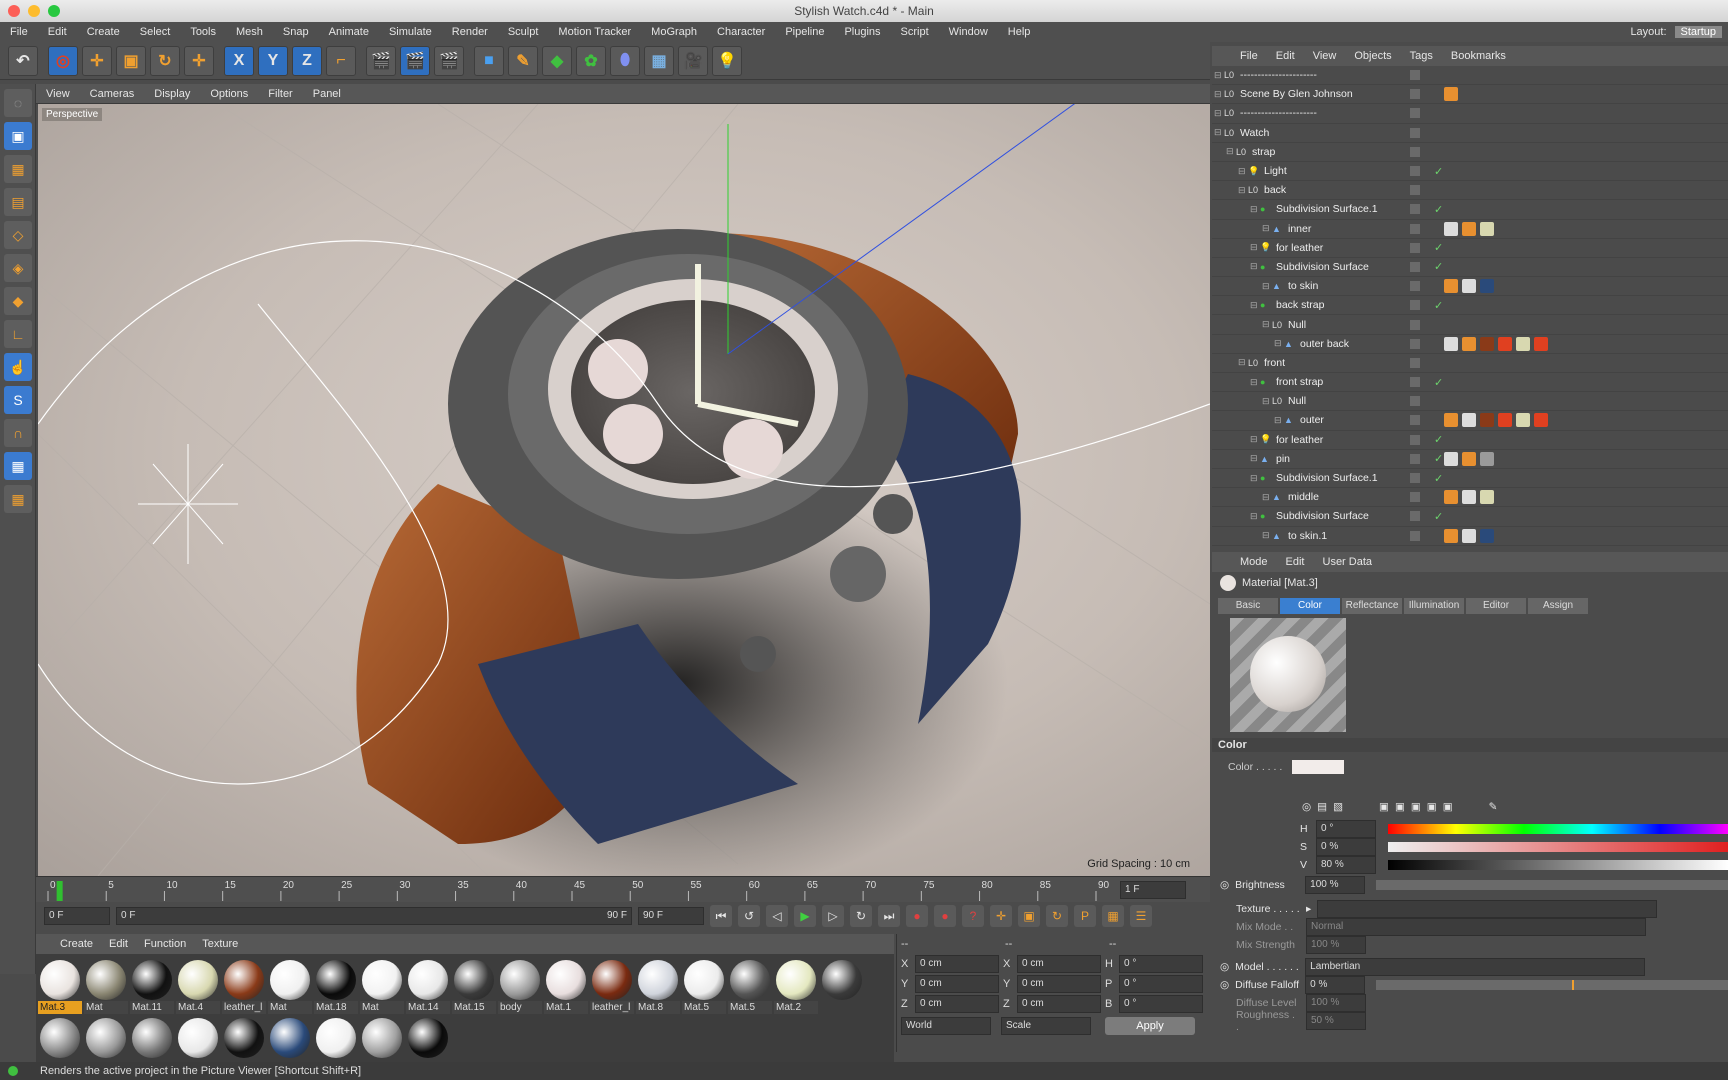 Image resolution: width=1728 pixels, height=1080 pixels. Describe the element at coordinates (14, 11) in the screenshot. I see `close-window-button` at that location.